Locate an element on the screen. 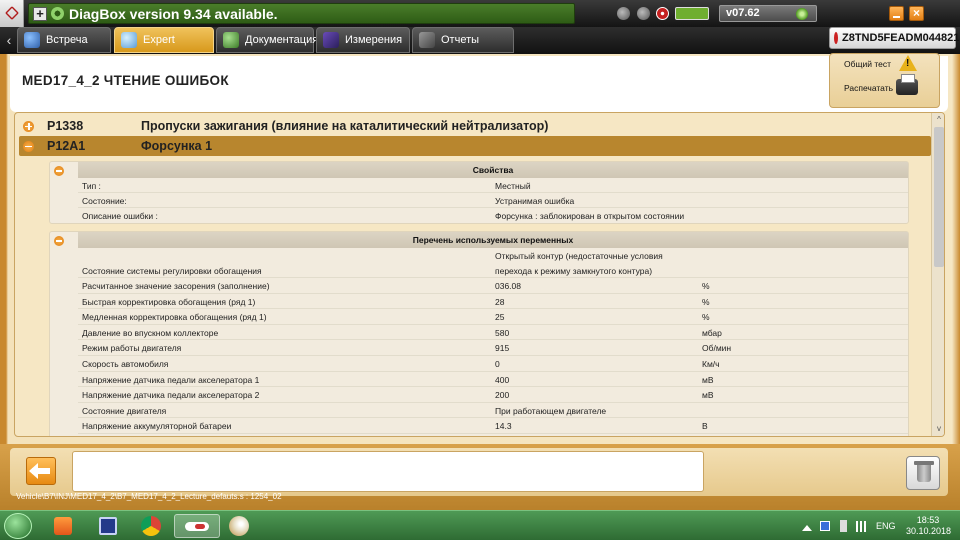 Image resolution: width=960 pixels, height=540 pixels. vin-button: Z8TND5FEADM044821 is located at coordinates (894, 38).